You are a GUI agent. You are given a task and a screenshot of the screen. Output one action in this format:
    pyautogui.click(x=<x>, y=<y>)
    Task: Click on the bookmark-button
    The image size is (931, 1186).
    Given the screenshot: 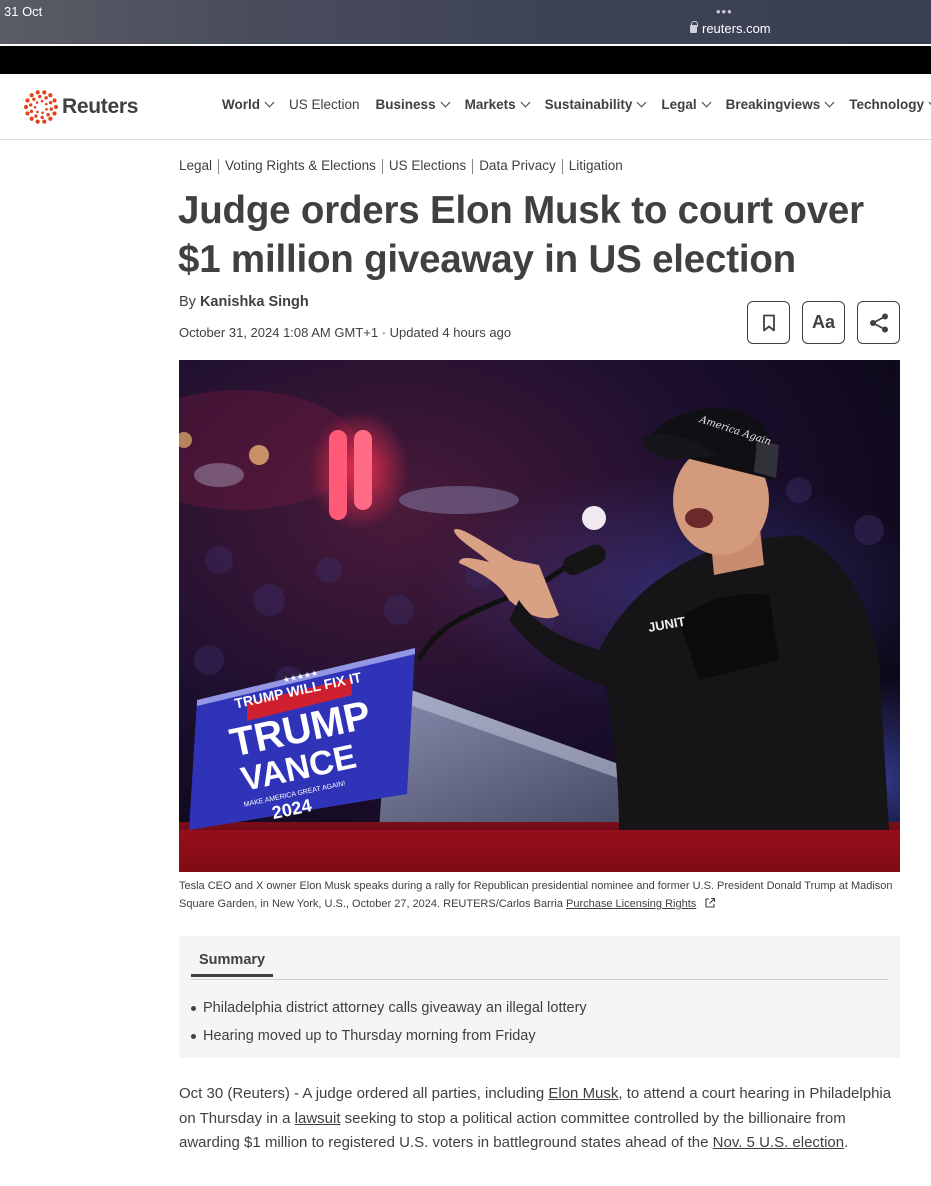 What is the action you would take?
    pyautogui.click(x=768, y=322)
    